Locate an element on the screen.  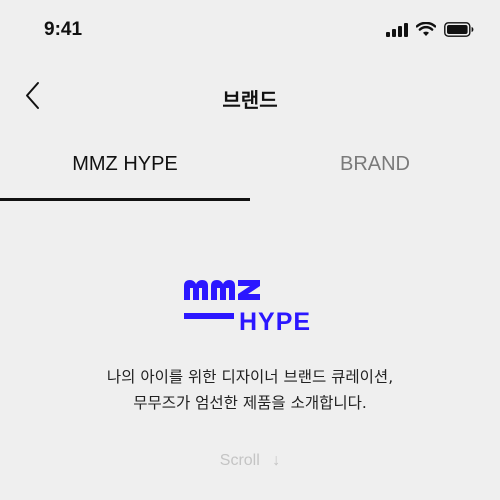
status-icons is located at coordinates (430, 29).